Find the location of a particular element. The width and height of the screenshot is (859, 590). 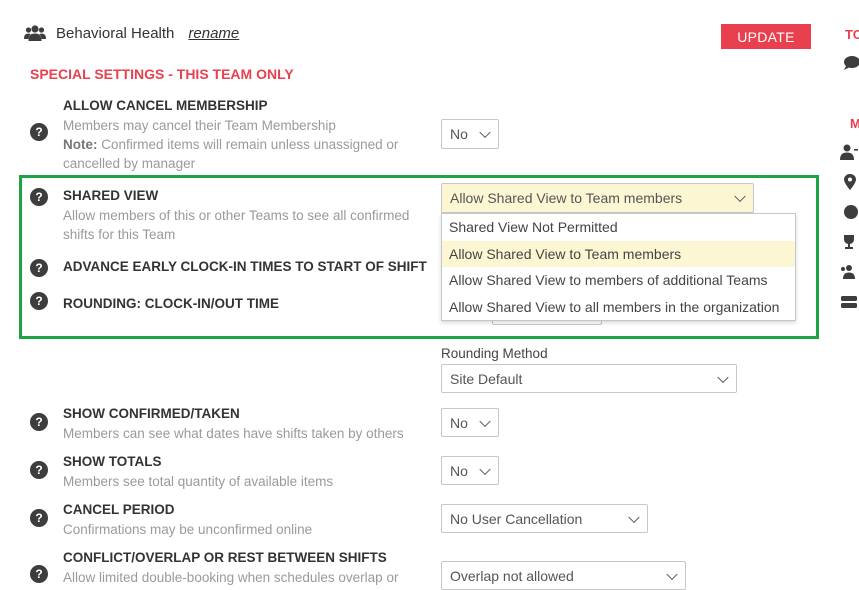

help-icon-rounding: ? is located at coordinates (39, 301).